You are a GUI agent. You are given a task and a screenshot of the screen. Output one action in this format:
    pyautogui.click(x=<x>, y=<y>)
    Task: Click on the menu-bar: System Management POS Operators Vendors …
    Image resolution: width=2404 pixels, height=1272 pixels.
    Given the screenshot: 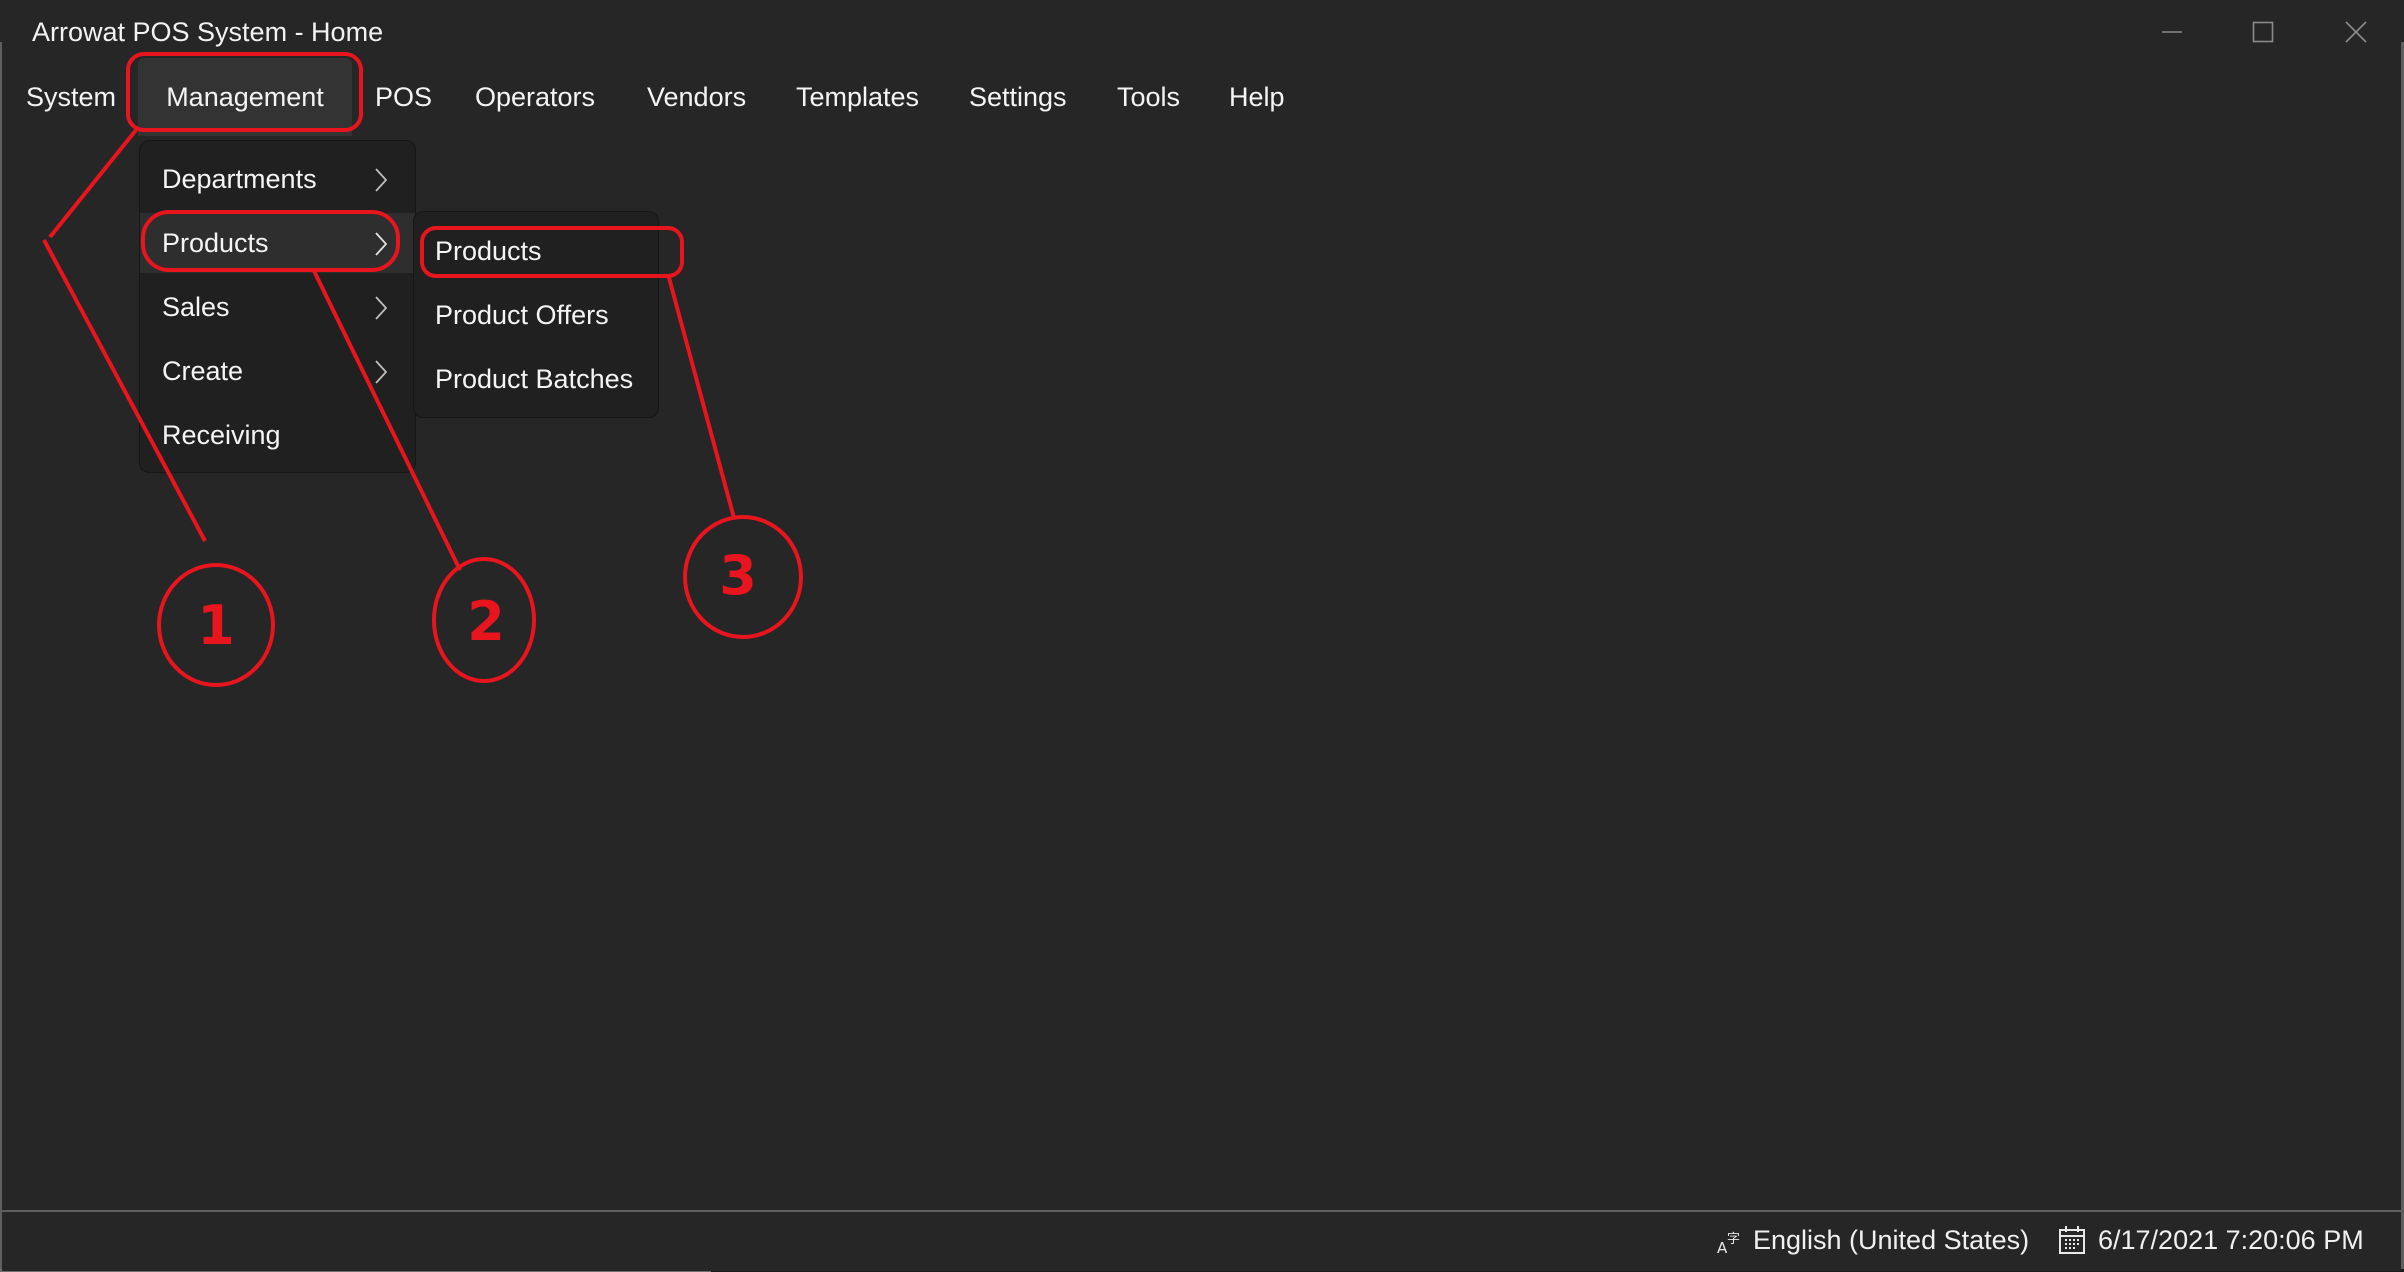 What is the action you would take?
    pyautogui.click(x=700, y=97)
    